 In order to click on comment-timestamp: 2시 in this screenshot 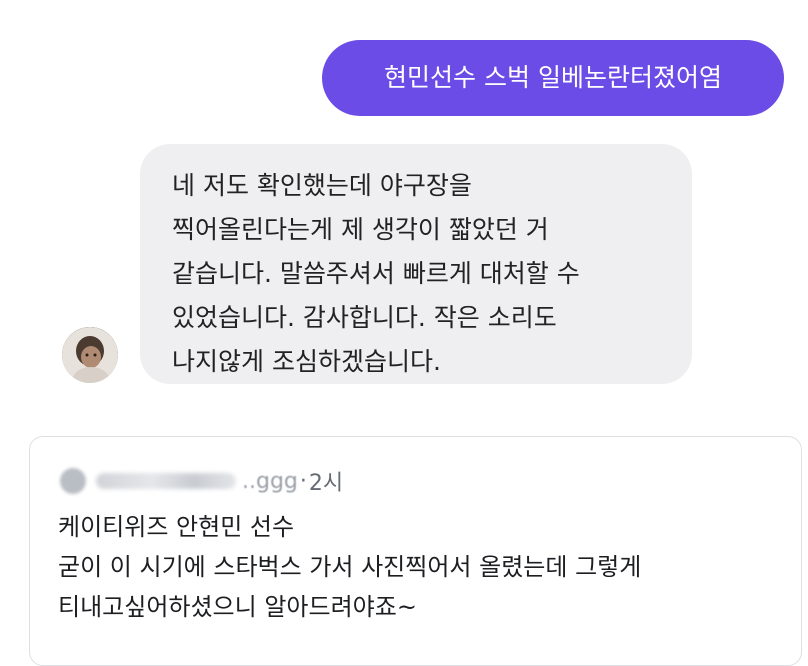, I will do `click(326, 483)`.